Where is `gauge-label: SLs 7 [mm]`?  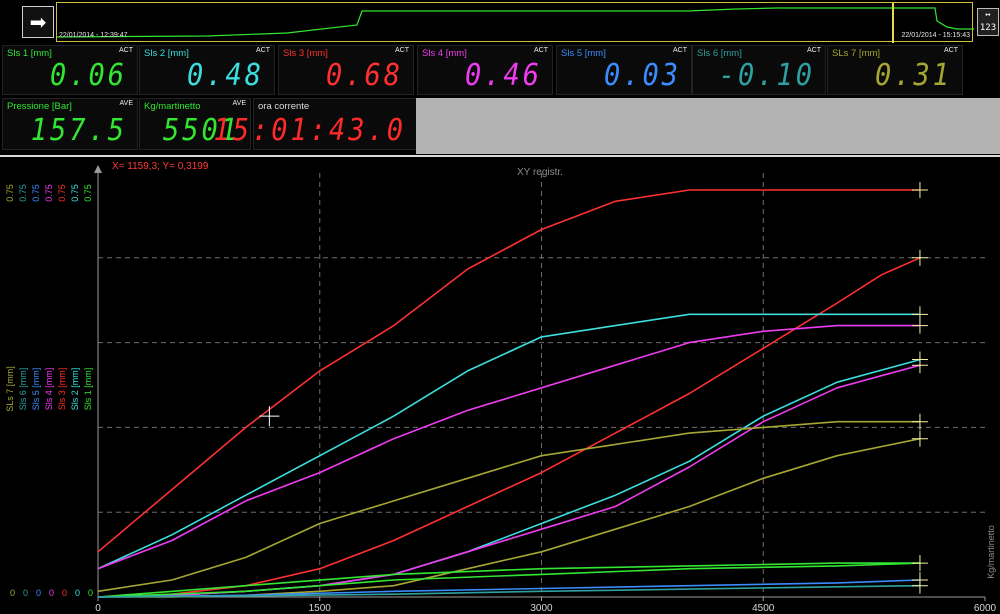 gauge-label: SLs 7 [mm] is located at coordinates (856, 53).